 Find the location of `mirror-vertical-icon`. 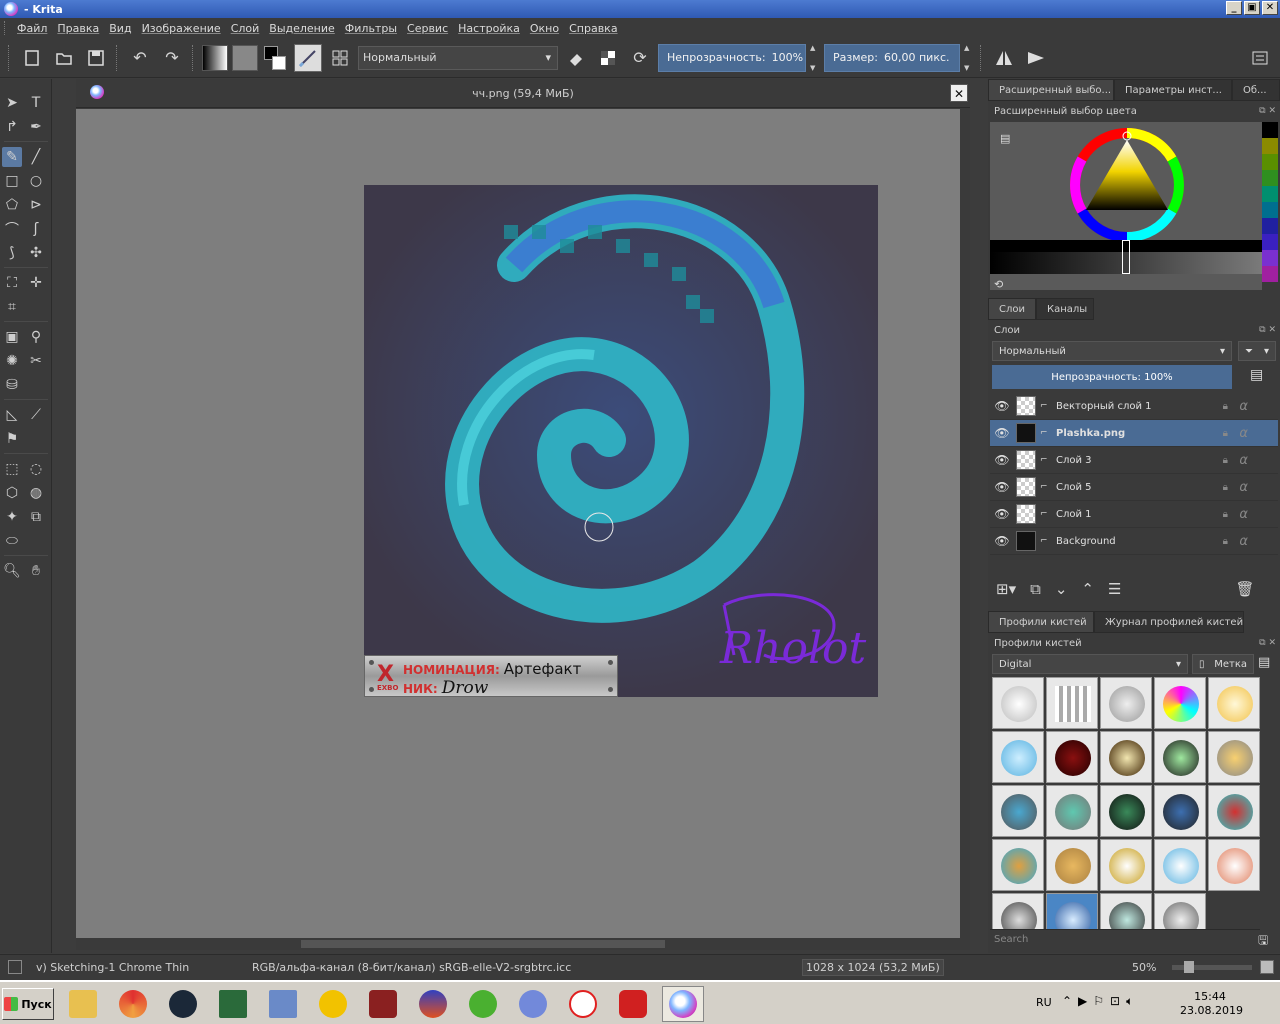

mirror-vertical-icon is located at coordinates (1036, 58).